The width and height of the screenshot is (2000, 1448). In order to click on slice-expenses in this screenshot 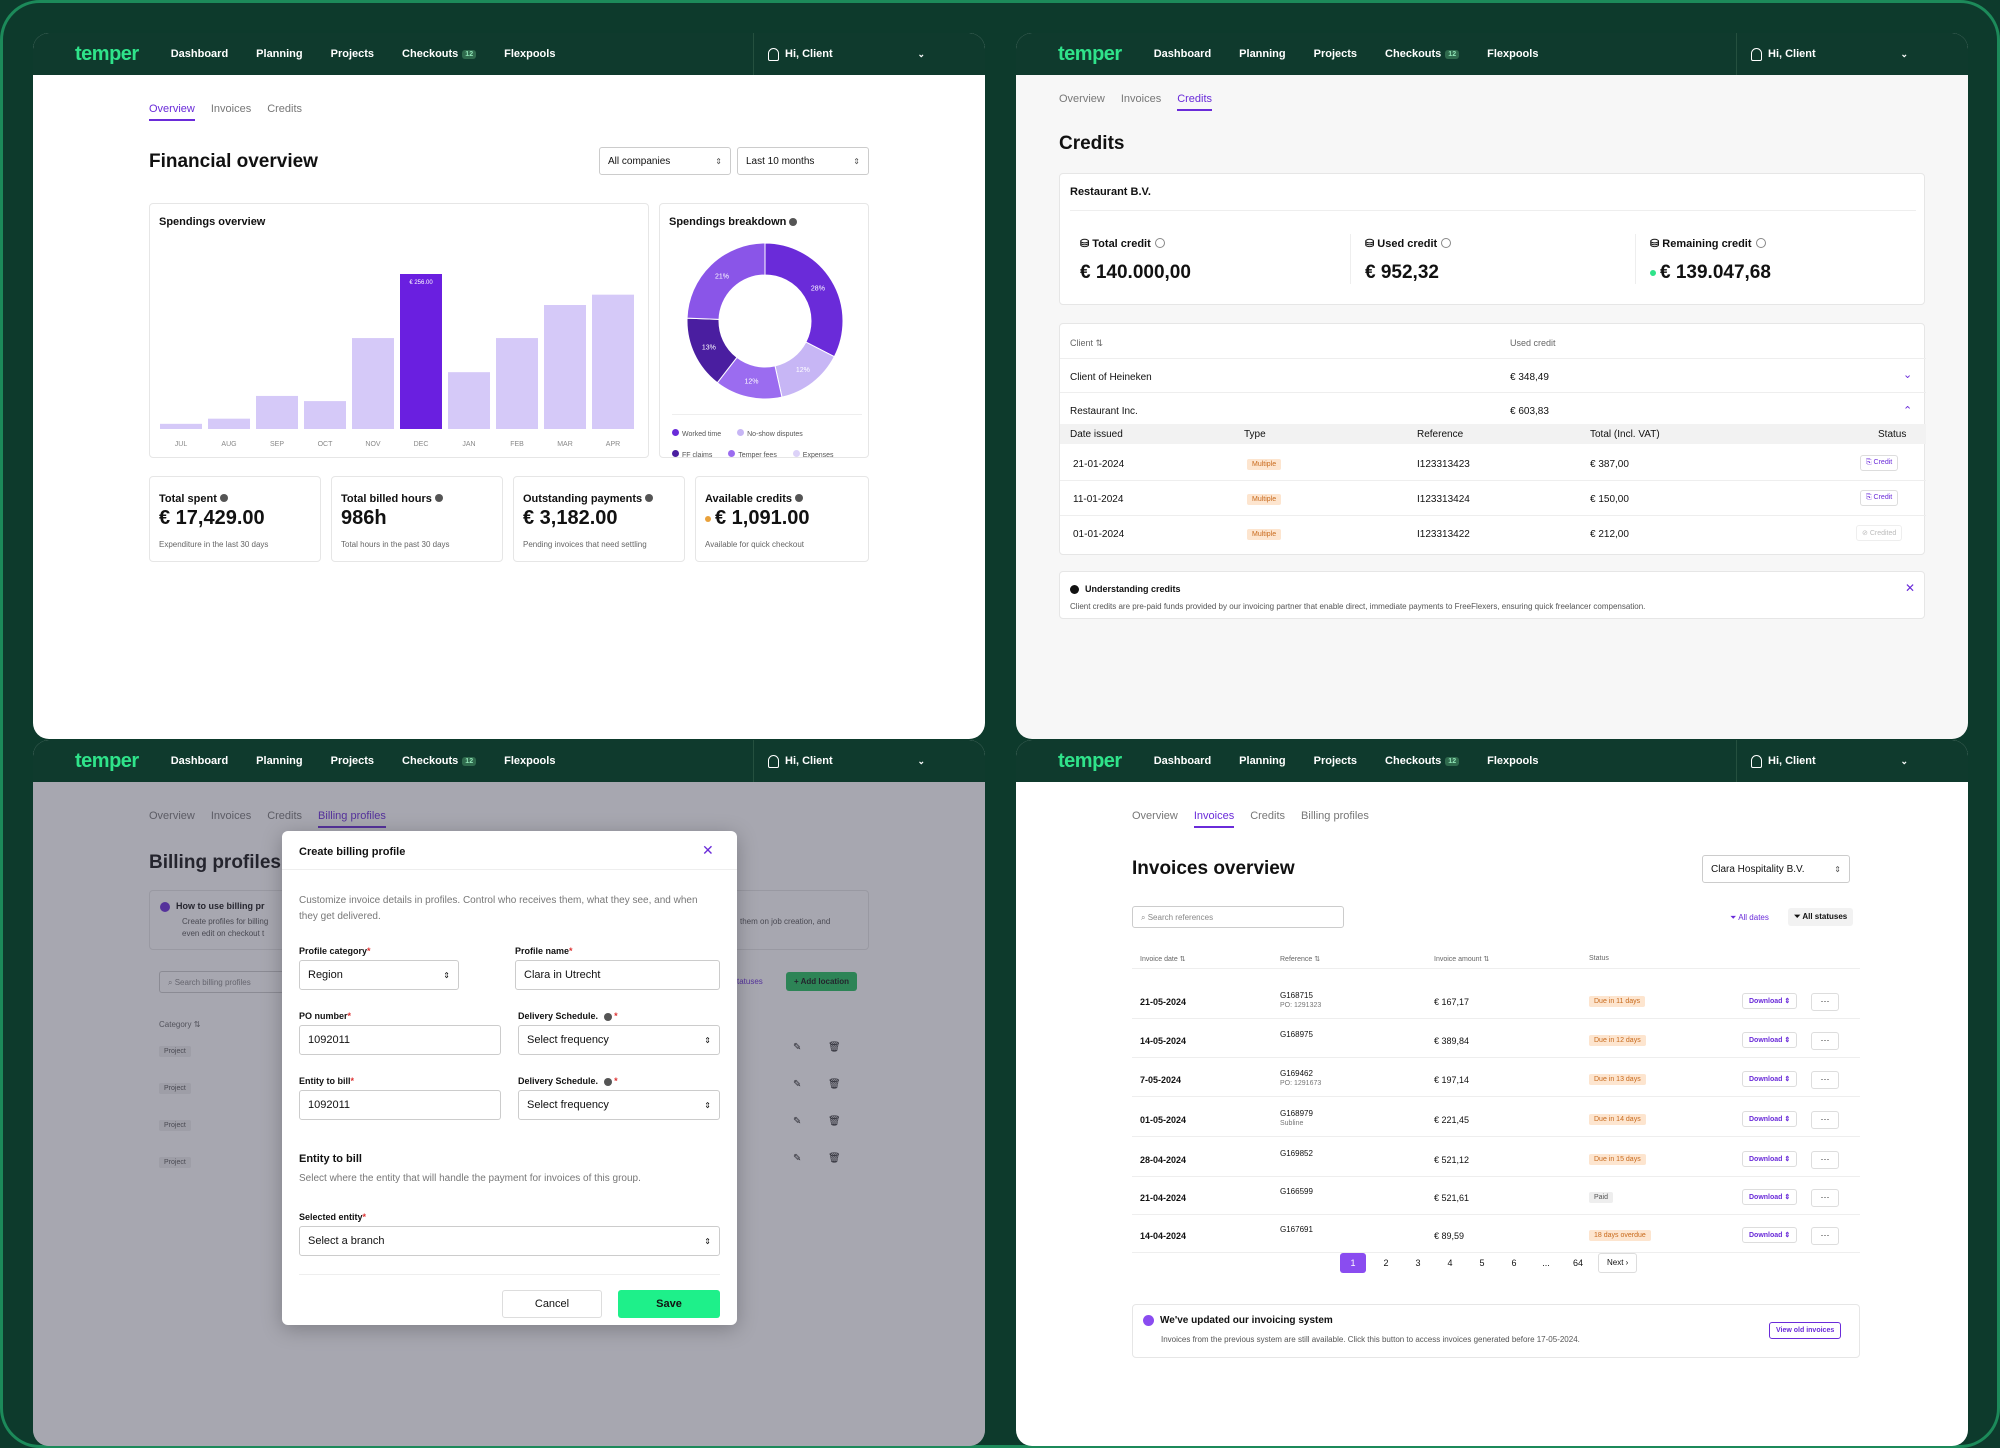, I will do `click(726, 281)`.